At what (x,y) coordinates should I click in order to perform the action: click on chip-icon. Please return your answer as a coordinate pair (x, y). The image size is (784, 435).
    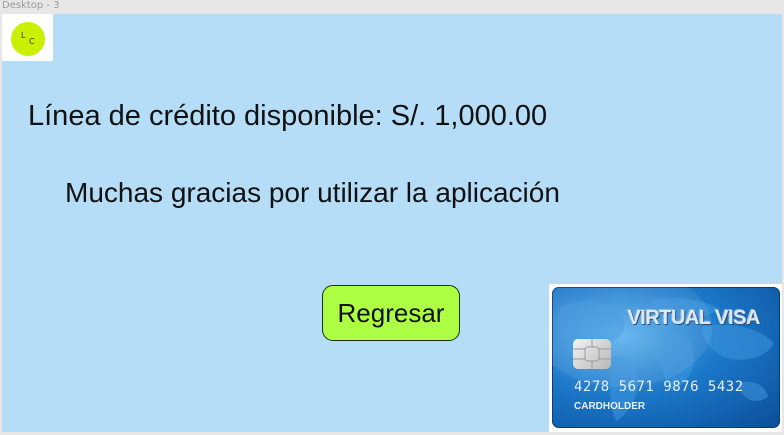
    Looking at the image, I should click on (592, 354).